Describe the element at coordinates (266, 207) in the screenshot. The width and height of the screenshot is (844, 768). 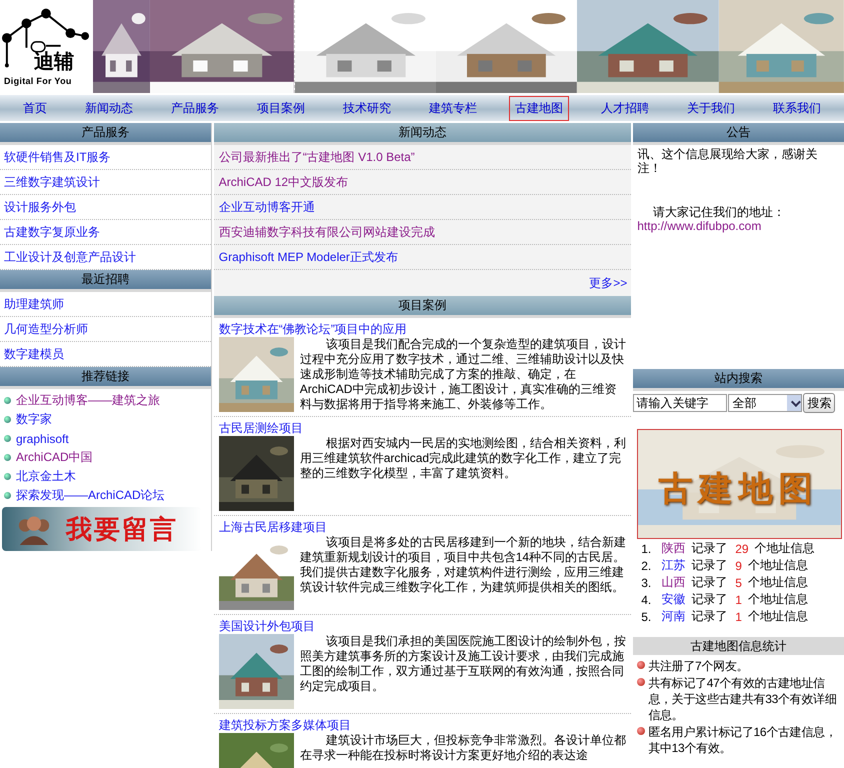
I see `news-link: 企业互动博客开通` at that location.